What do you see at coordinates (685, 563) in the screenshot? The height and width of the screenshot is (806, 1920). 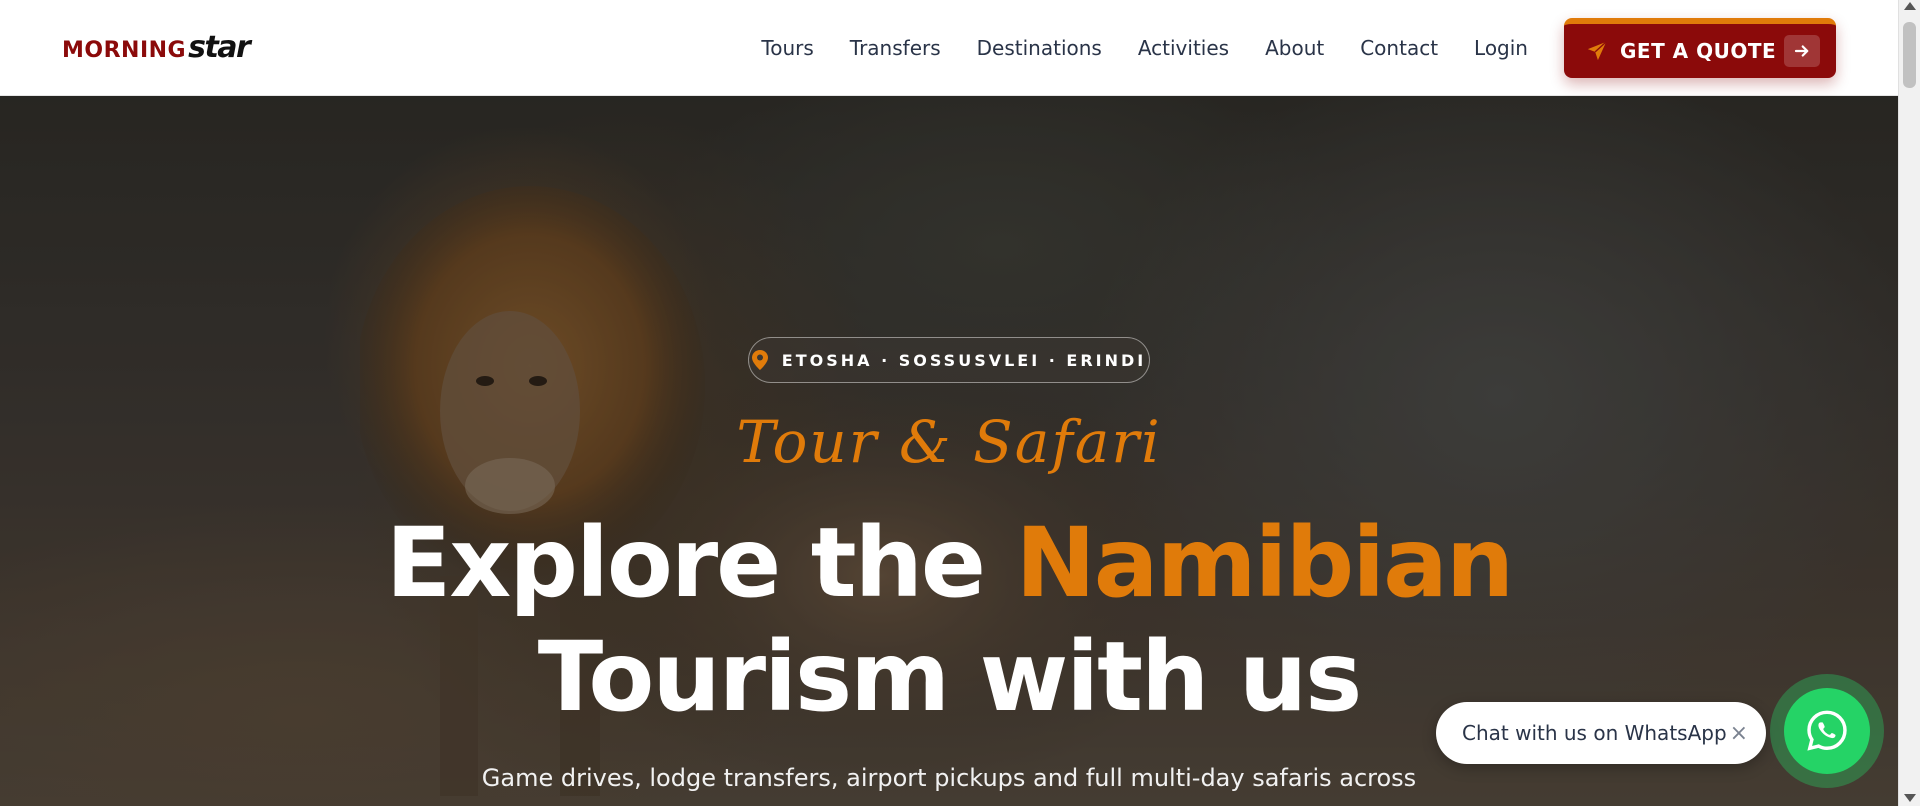 I see `headline-part1: Explore the` at bounding box center [685, 563].